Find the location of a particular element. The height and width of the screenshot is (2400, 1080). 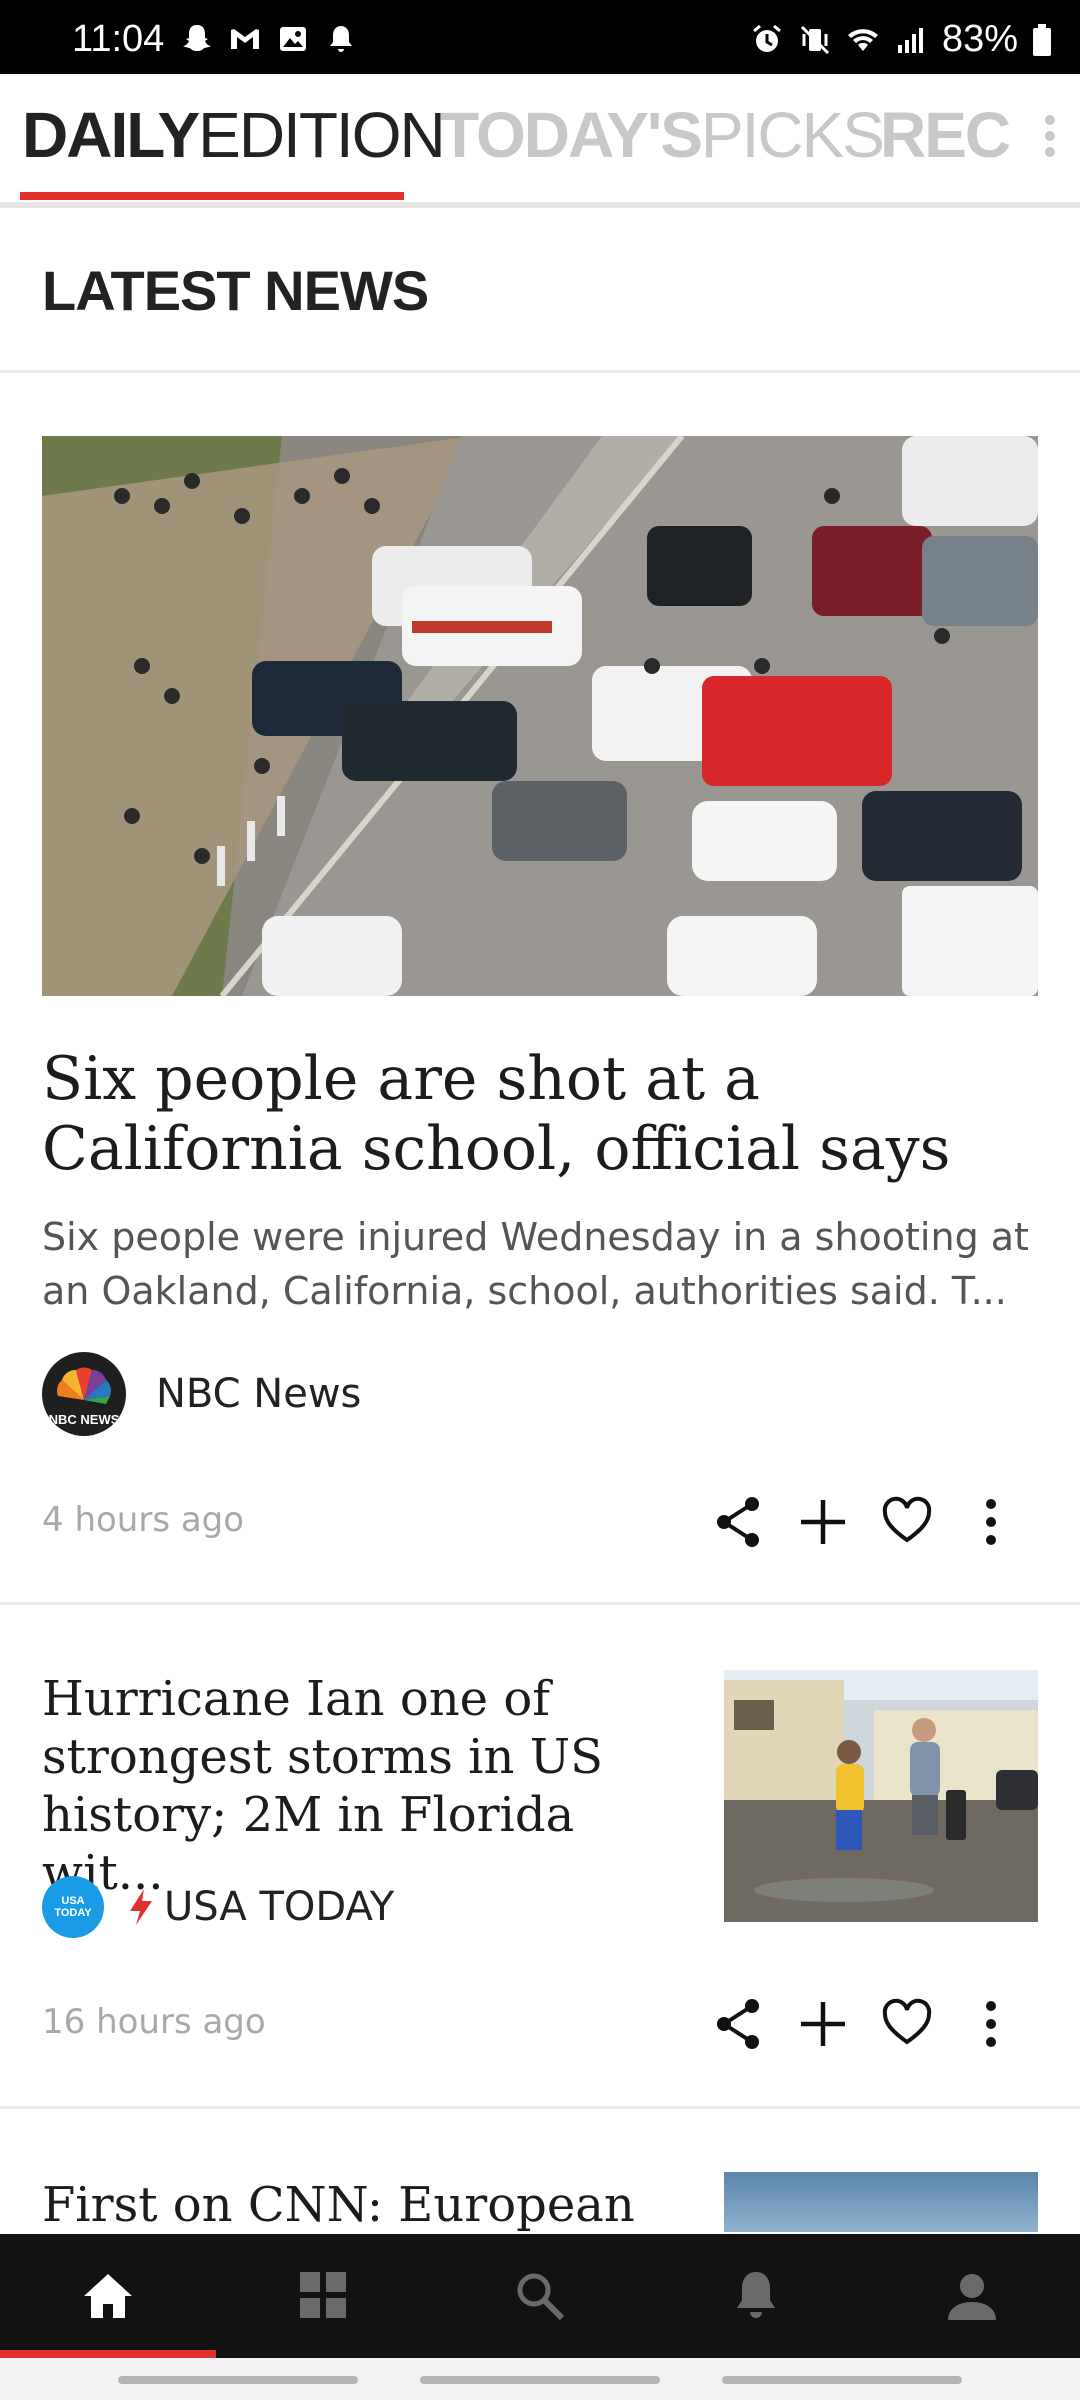

search-icon is located at coordinates (541, 2297).